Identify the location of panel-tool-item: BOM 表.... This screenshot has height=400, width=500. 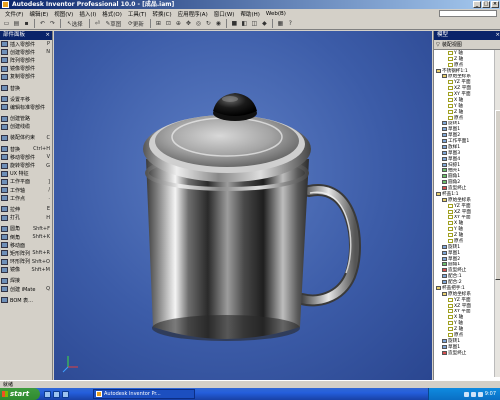
(26, 300).